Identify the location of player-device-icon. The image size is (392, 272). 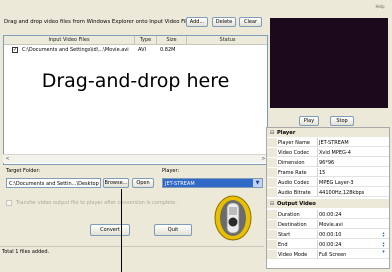
(233, 218).